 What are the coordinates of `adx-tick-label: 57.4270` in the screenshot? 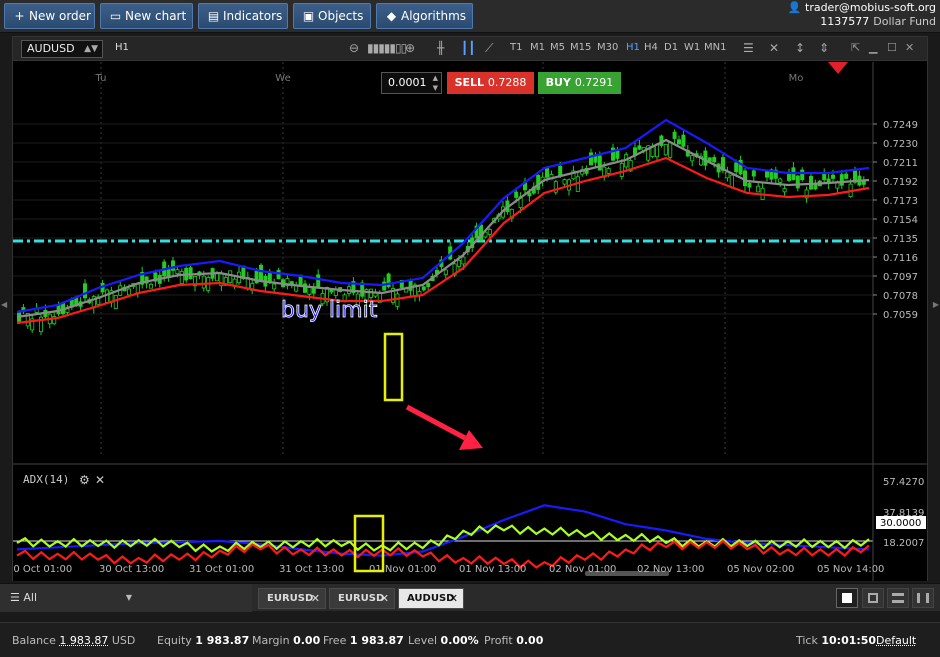 It's located at (903, 482).